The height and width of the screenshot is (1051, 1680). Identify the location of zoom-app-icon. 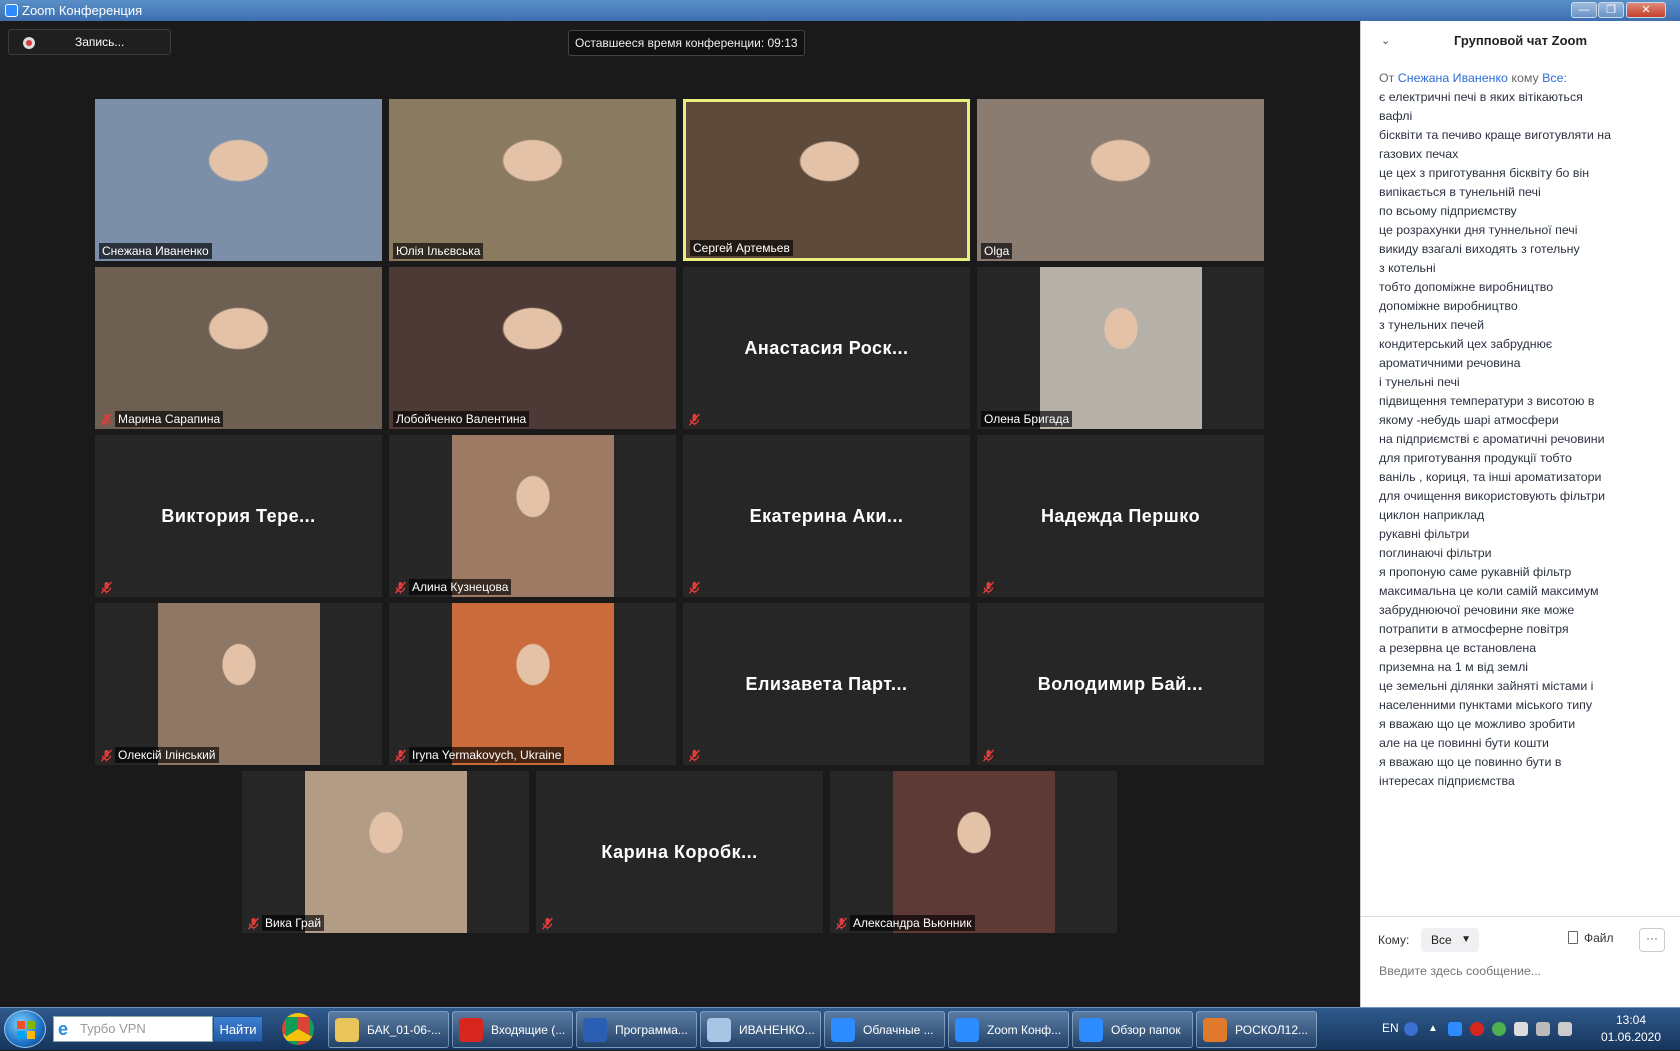
(11, 10).